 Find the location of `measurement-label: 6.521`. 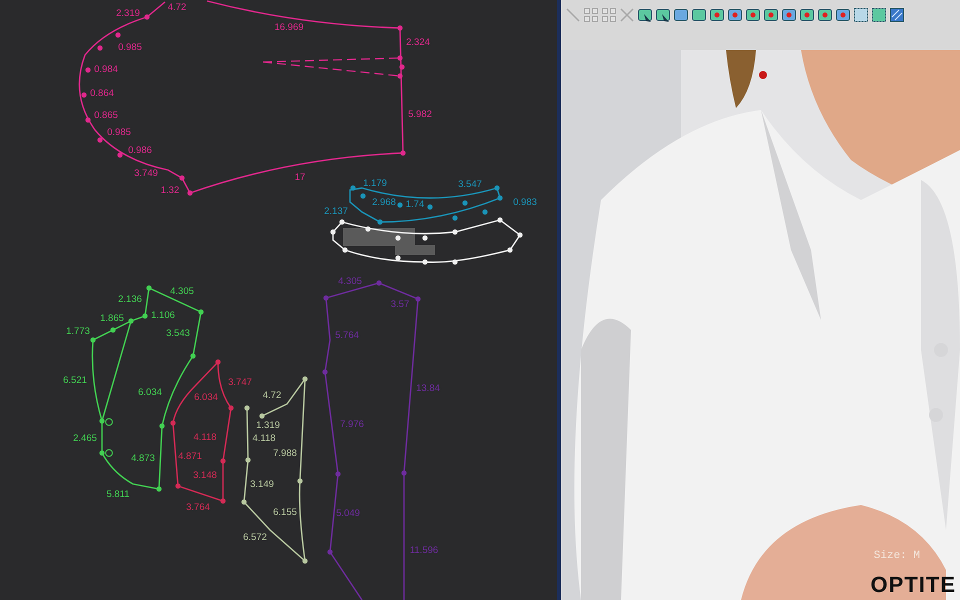

measurement-label: 6.521 is located at coordinates (75, 380).